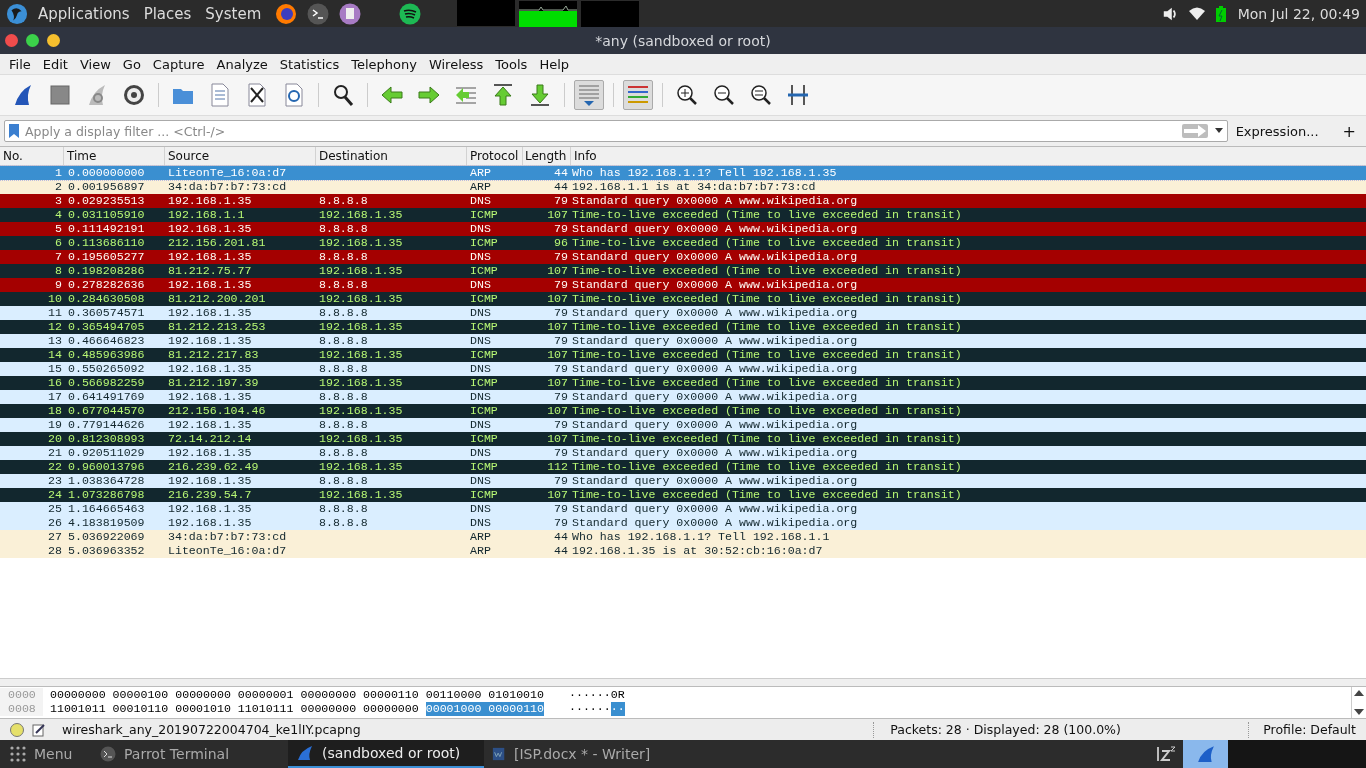  Describe the element at coordinates (683, 495) in the screenshot. I see `packet-row: 24 1.073286798 216.239.54.7 192.168.1.35 ICMP 107 Time-to-live exceeded (Time to live exceeded in transit)` at that location.